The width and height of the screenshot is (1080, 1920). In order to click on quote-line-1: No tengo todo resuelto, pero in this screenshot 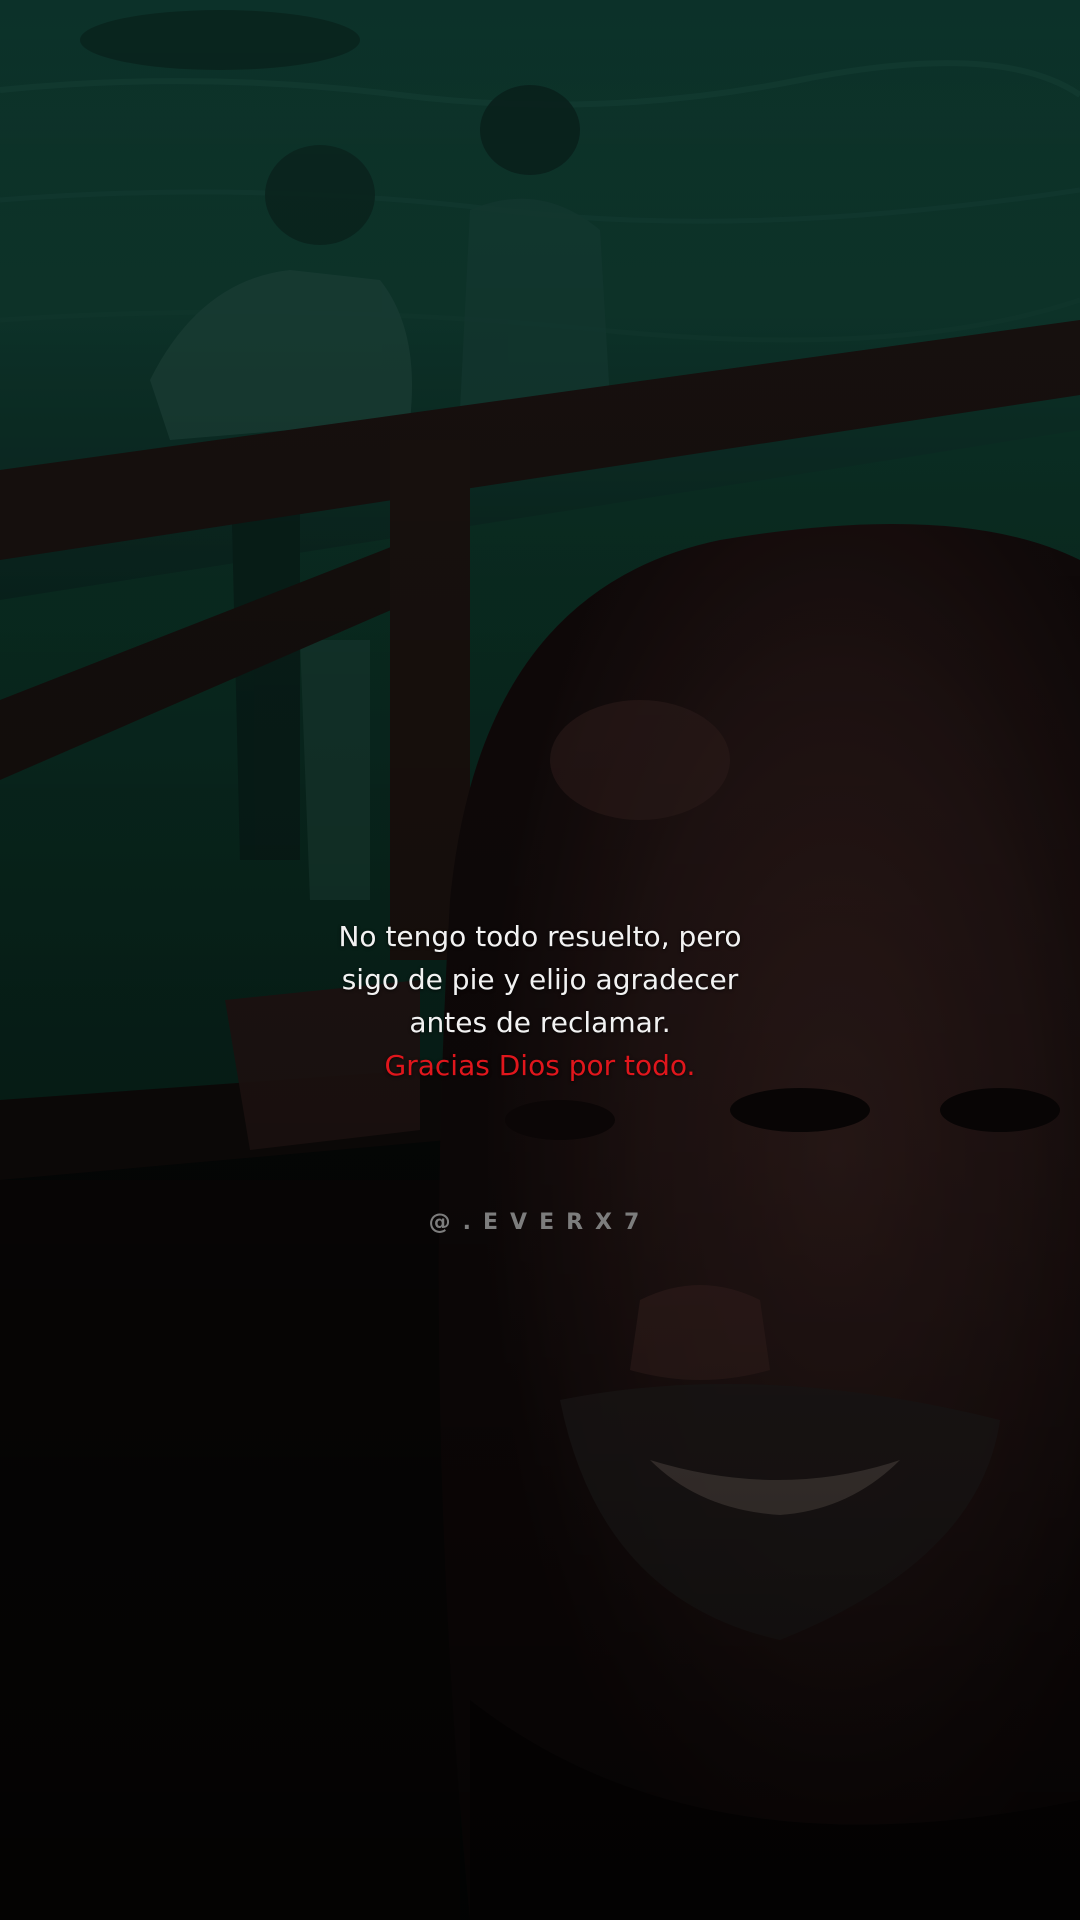, I will do `click(540, 936)`.